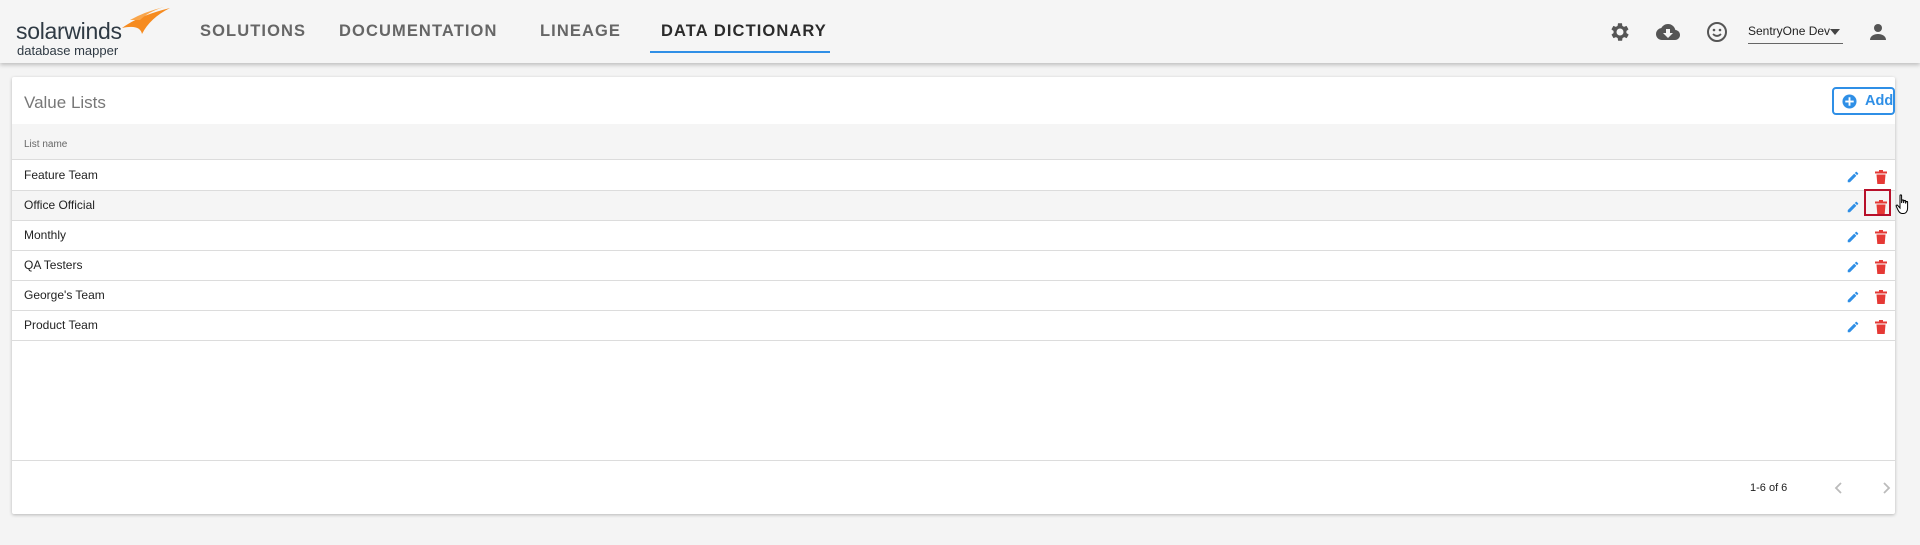 This screenshot has height=545, width=1920. I want to click on user-menu-dropdown: SentryOne Dev, so click(1795, 34).